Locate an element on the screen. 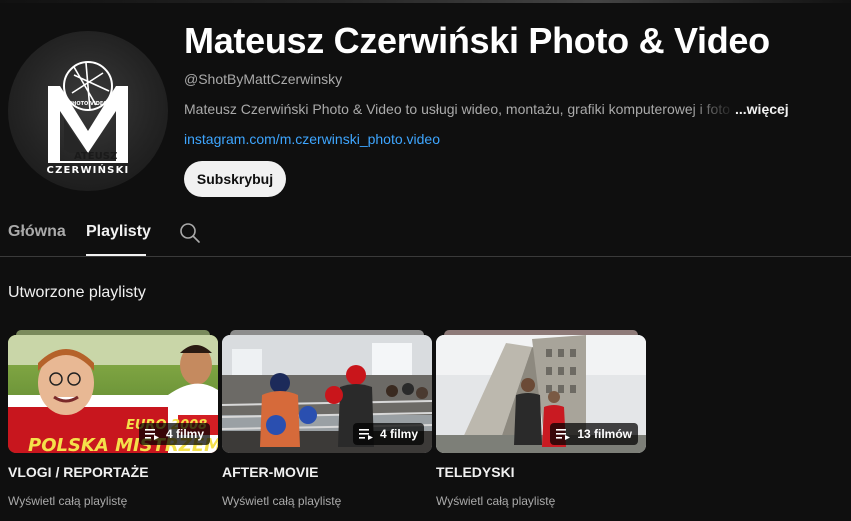 This screenshot has width=851, height=521. top-progress-bar is located at coordinates (425, 1).